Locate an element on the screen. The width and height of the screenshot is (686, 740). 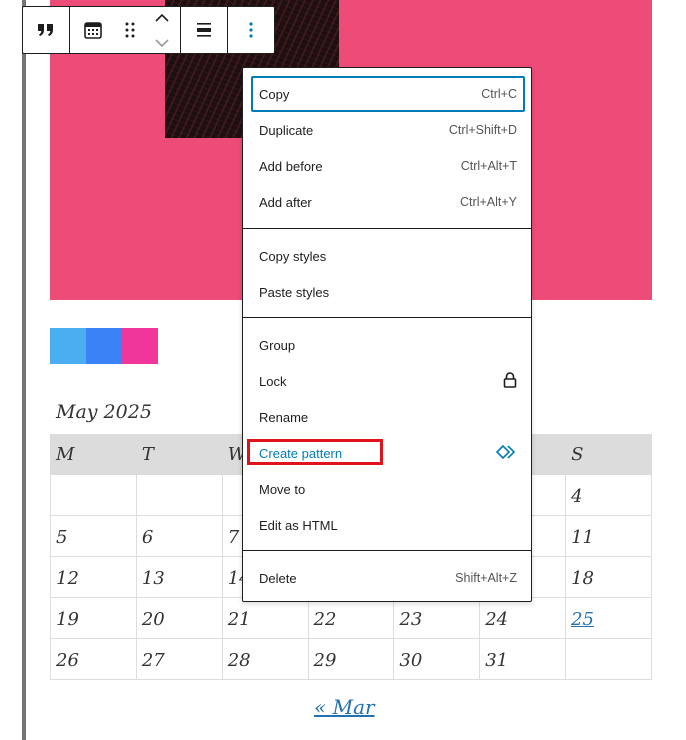
menu-item-label: Move to is located at coordinates (282, 489).